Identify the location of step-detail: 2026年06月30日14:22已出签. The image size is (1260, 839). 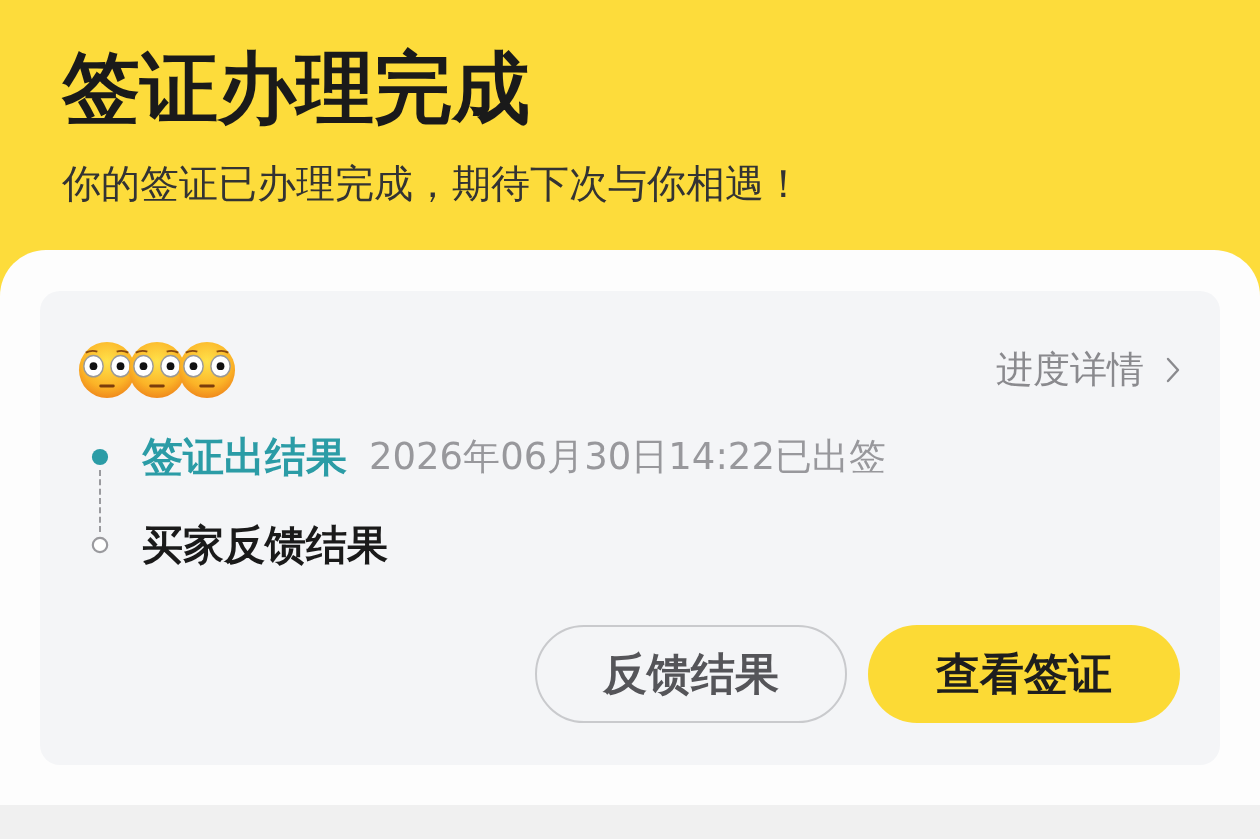
(627, 457).